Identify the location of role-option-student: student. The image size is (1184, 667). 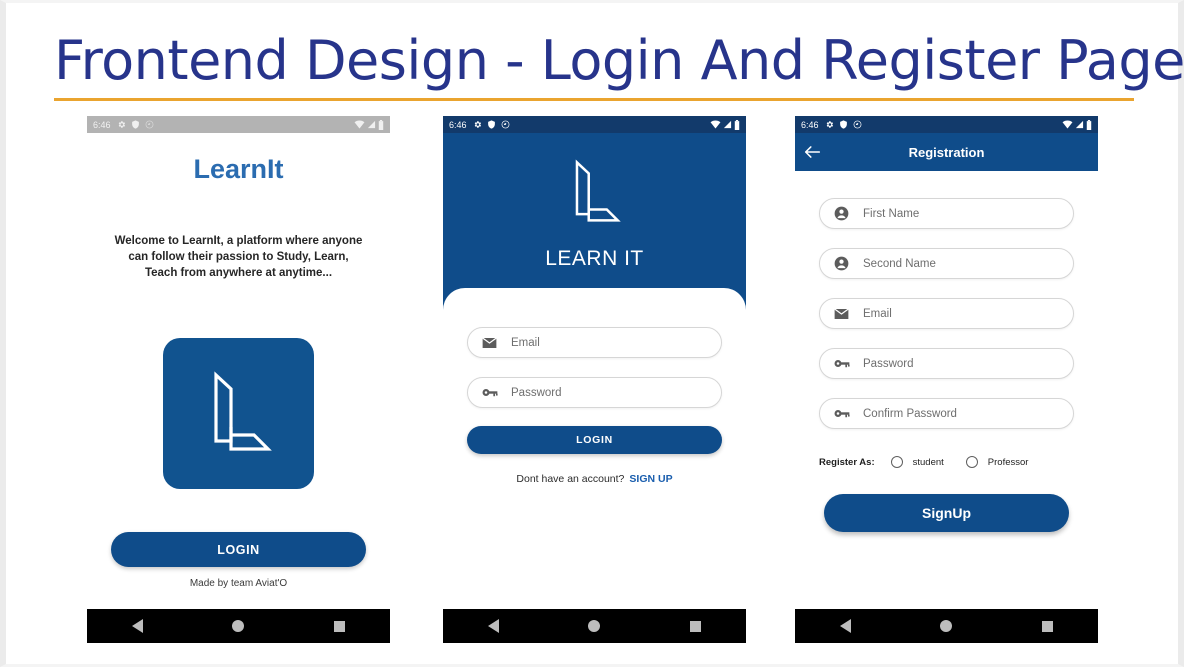
(928, 462).